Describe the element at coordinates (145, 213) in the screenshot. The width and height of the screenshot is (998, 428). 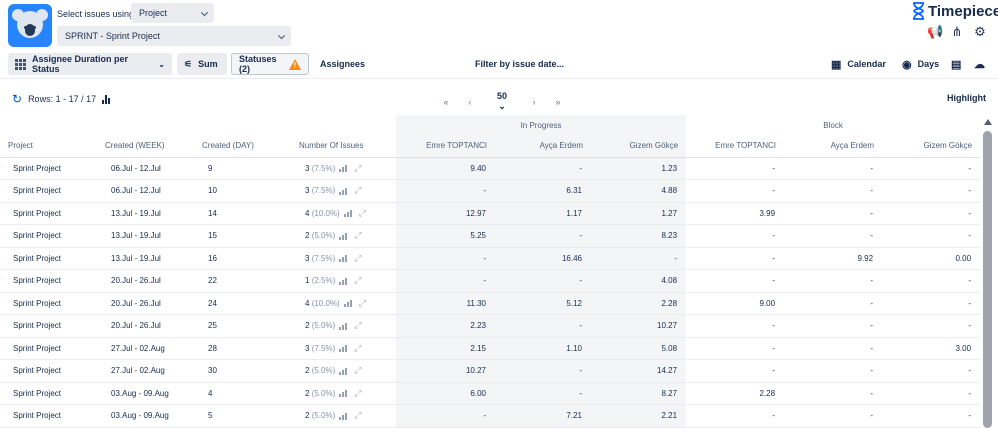
I see `cell-created-week: 13.Jul - 19.Jul` at that location.